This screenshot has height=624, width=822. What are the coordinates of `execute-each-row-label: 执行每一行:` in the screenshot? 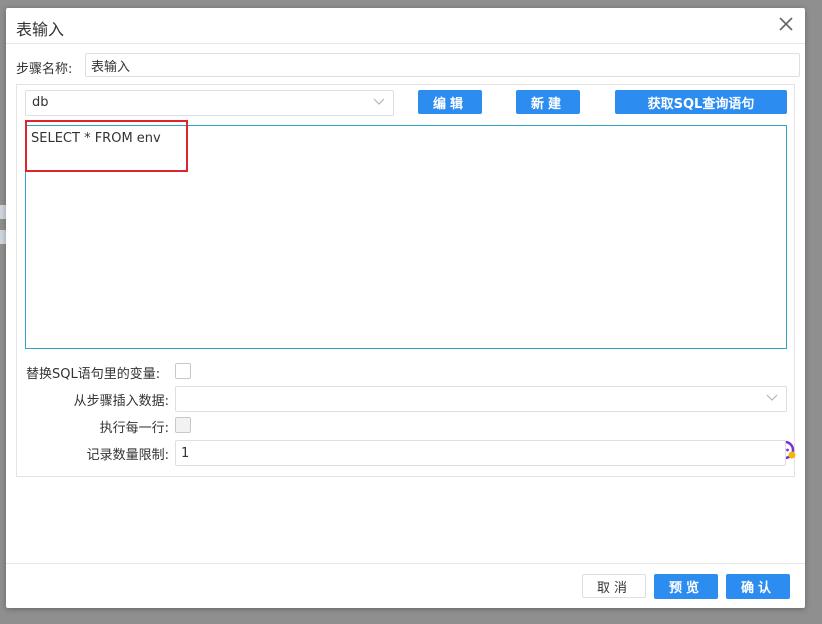 It's located at (134, 428).